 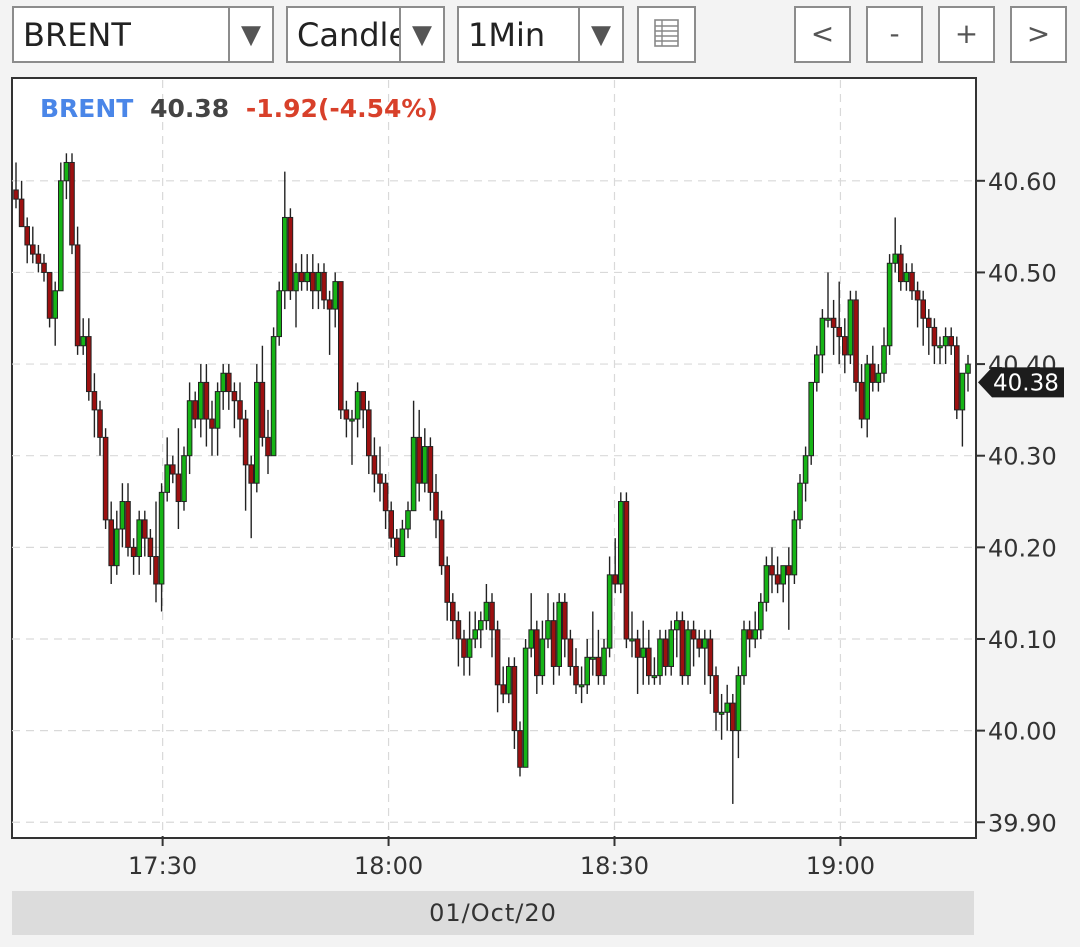 What do you see at coordinates (1022, 732) in the screenshot?
I see `y-tick-label: 40.00` at bounding box center [1022, 732].